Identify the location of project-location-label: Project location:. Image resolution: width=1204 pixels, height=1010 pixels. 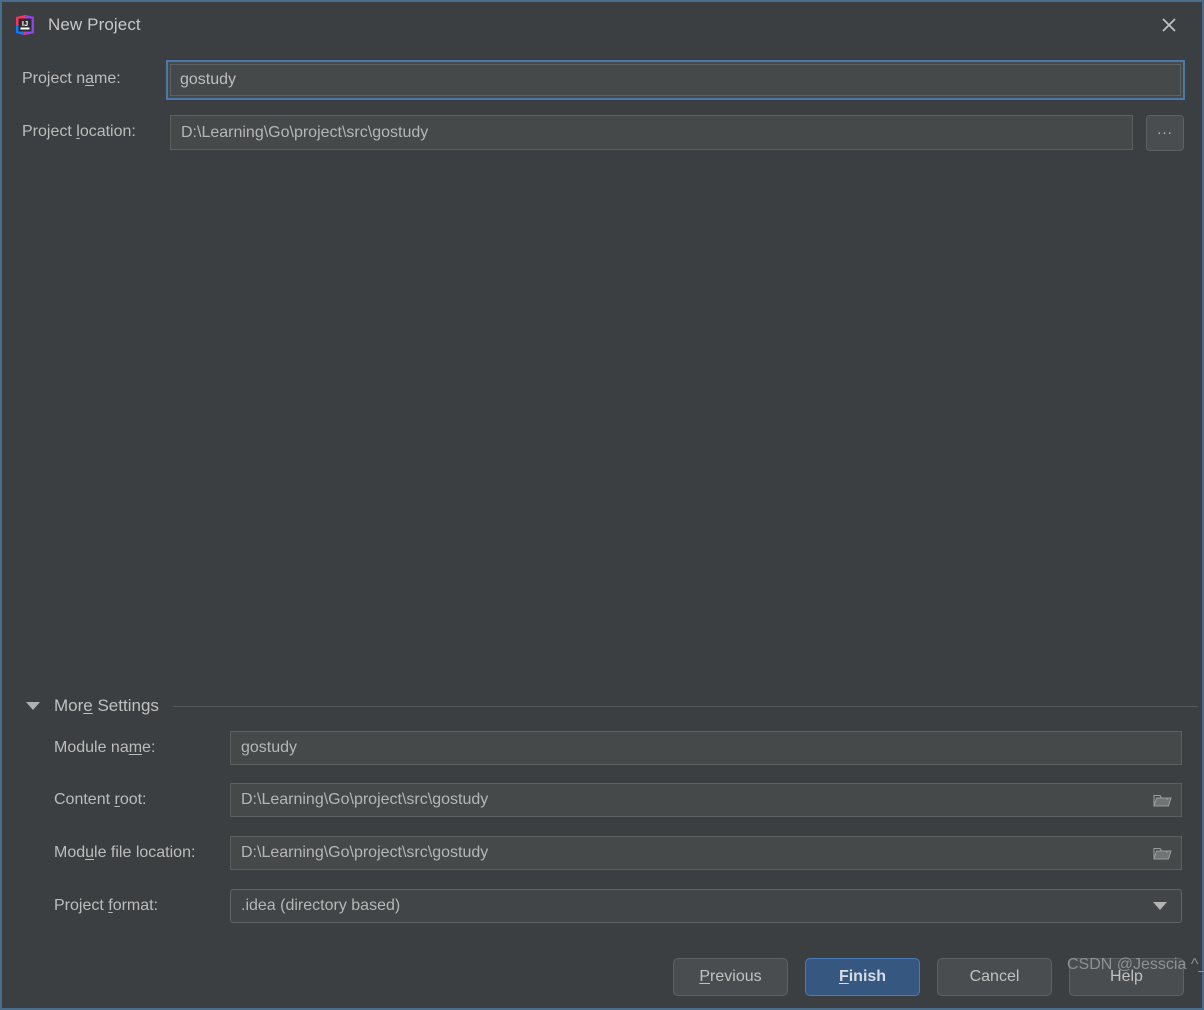
(79, 132).